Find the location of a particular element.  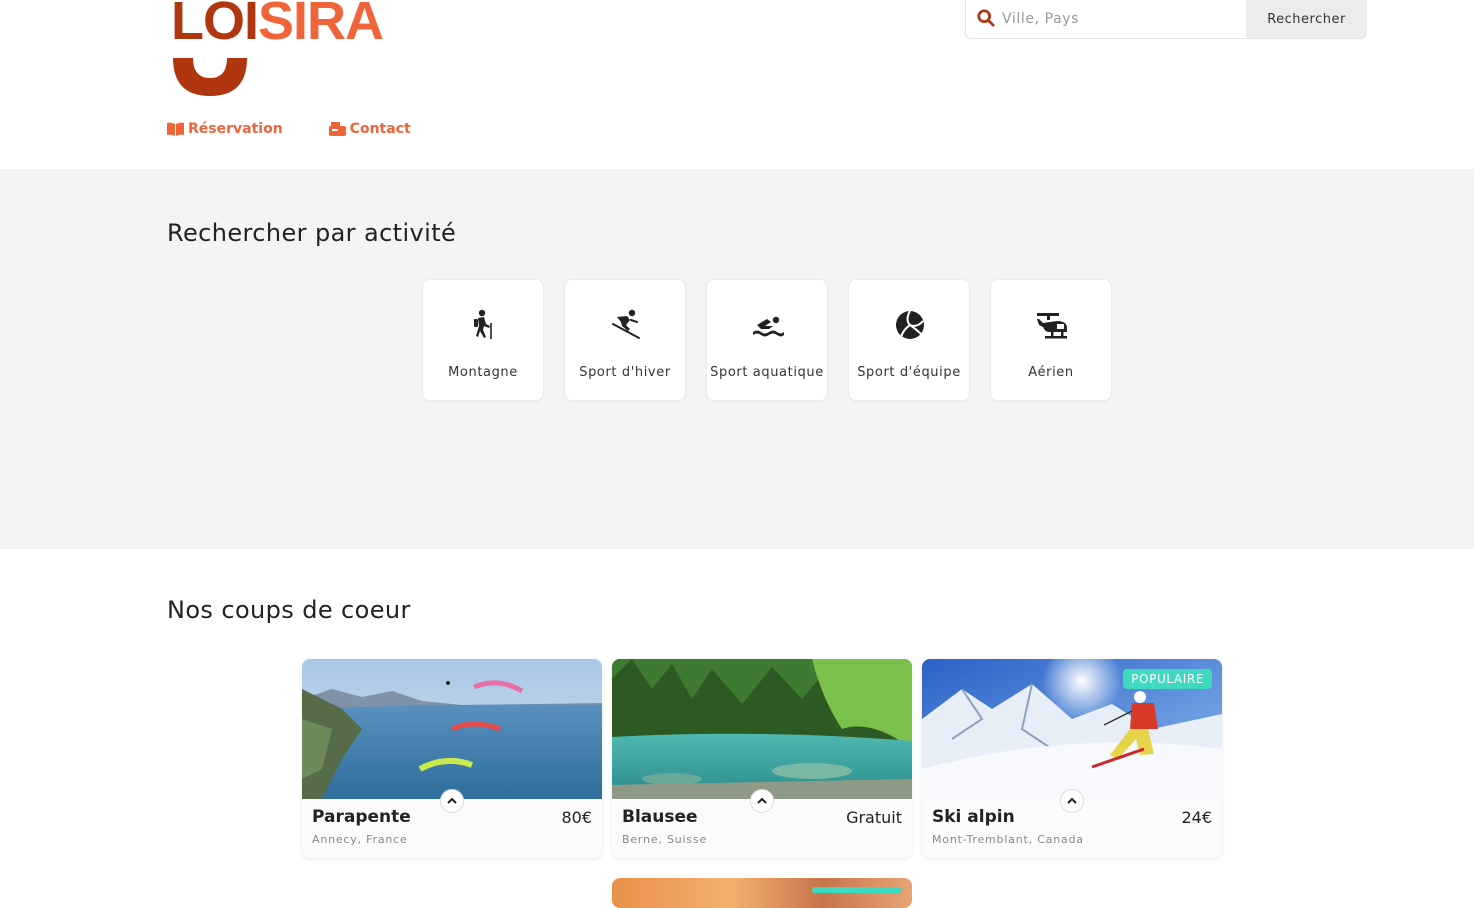

activity-label: Aérien is located at coordinates (1051, 372).